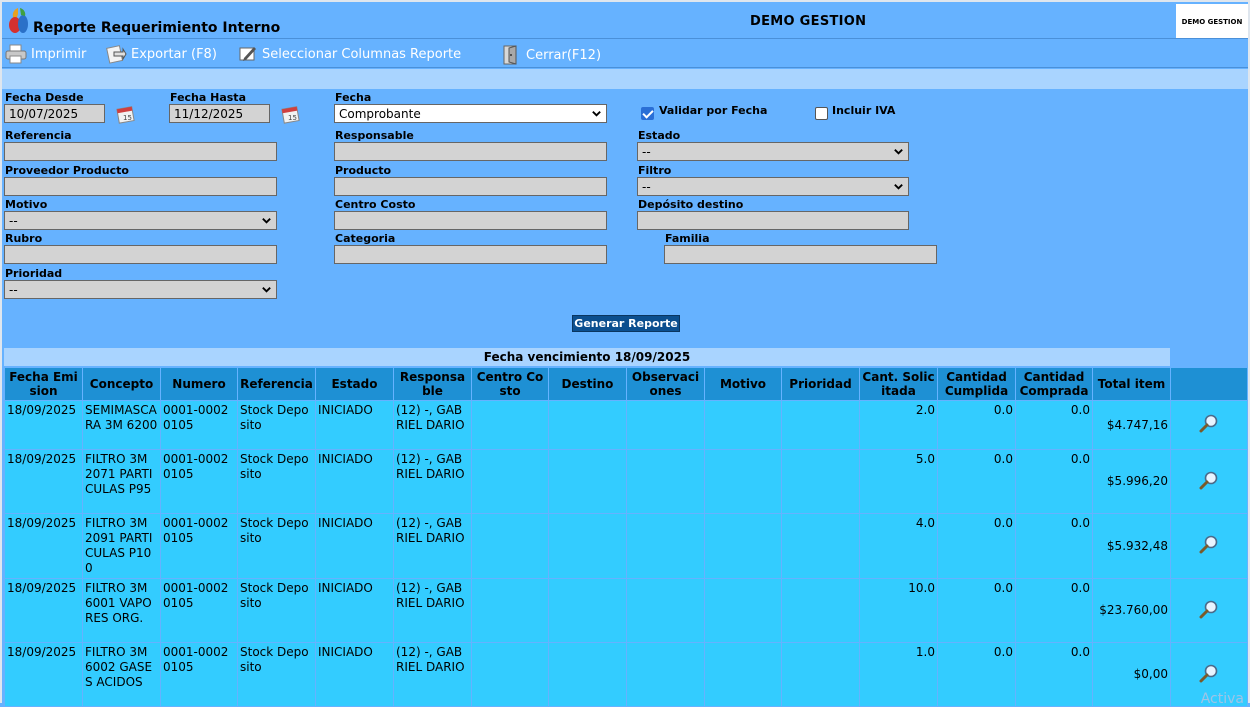 The image size is (1250, 707). Describe the element at coordinates (375, 204) in the screenshot. I see `centro-costo-label: Centro Costo` at that location.